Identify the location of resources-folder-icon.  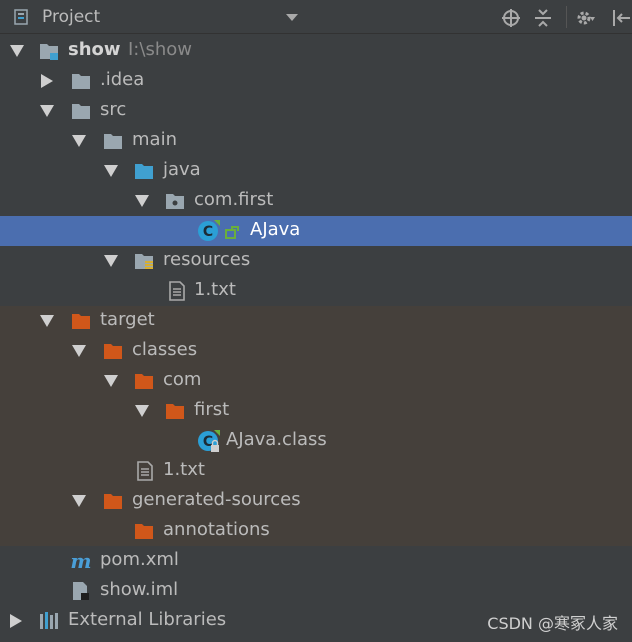
(144, 261).